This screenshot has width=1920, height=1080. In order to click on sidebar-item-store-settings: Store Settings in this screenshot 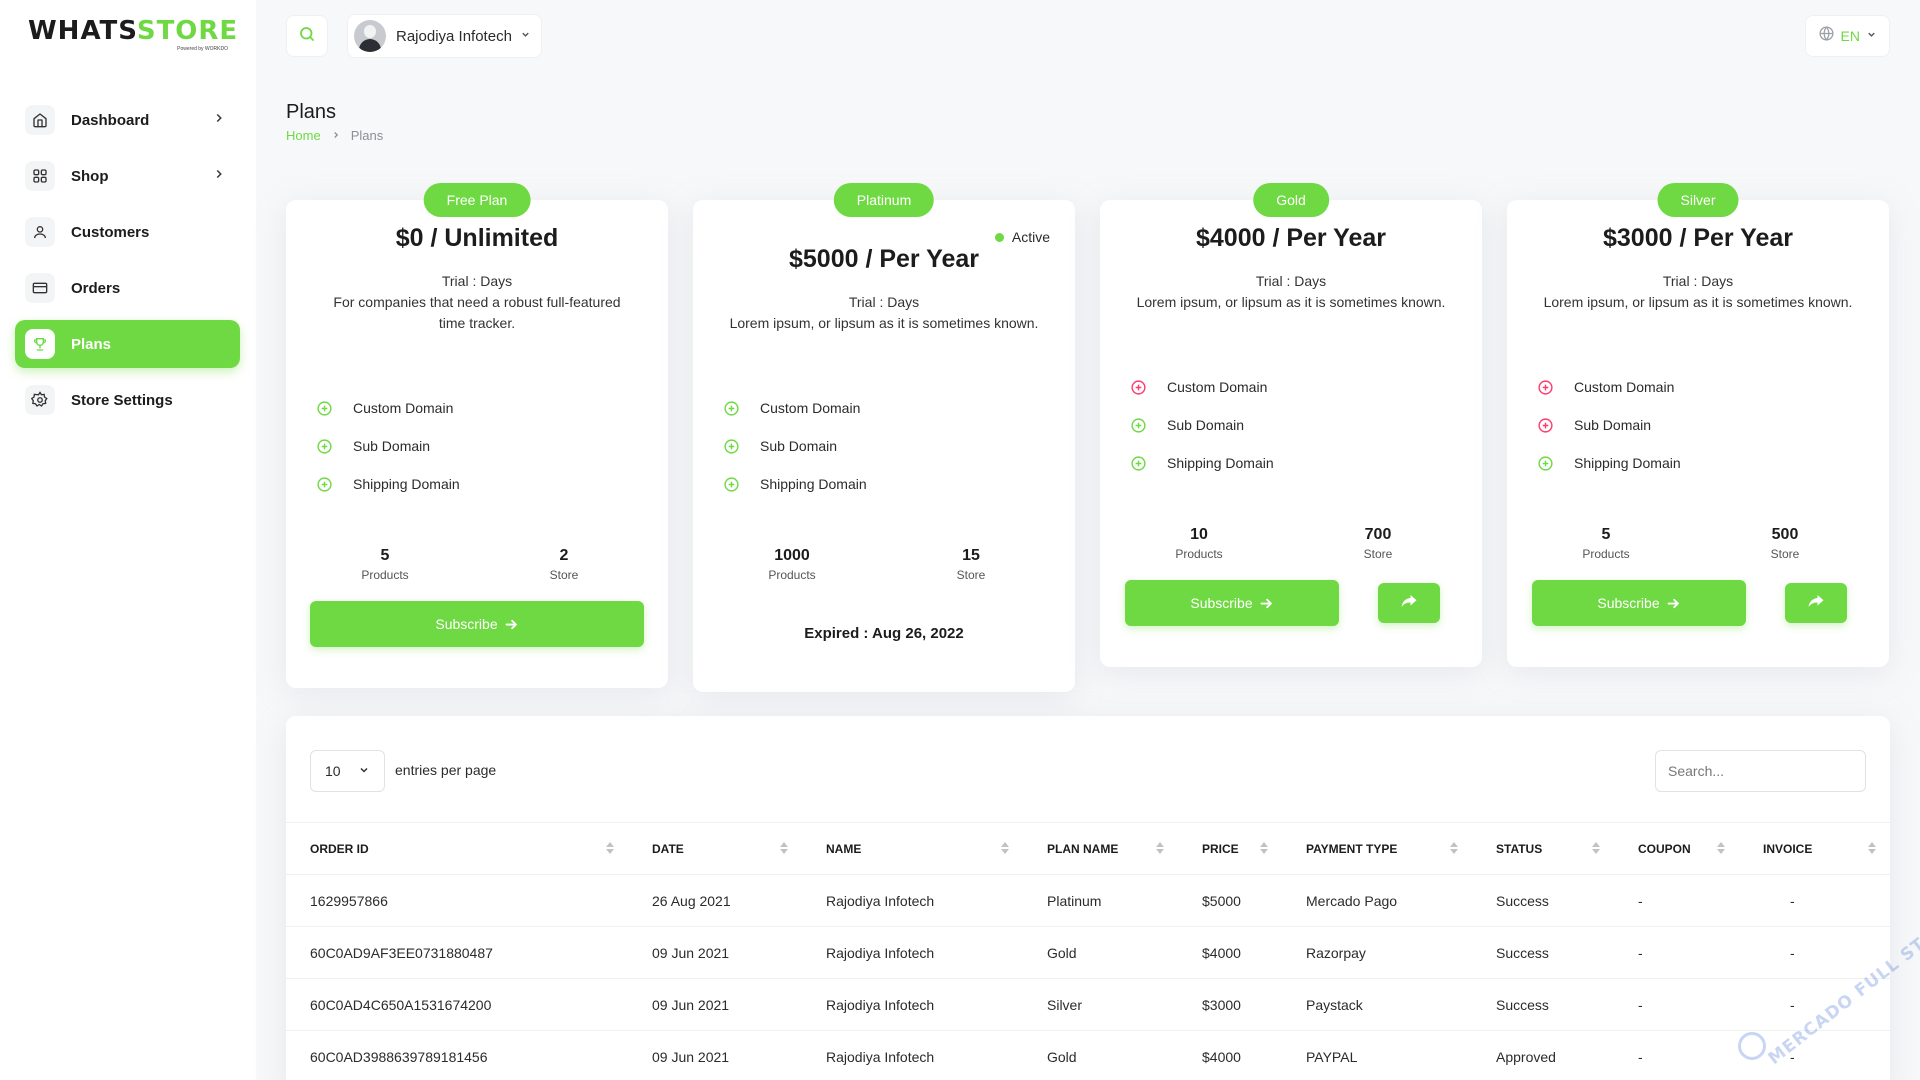, I will do `click(127, 400)`.